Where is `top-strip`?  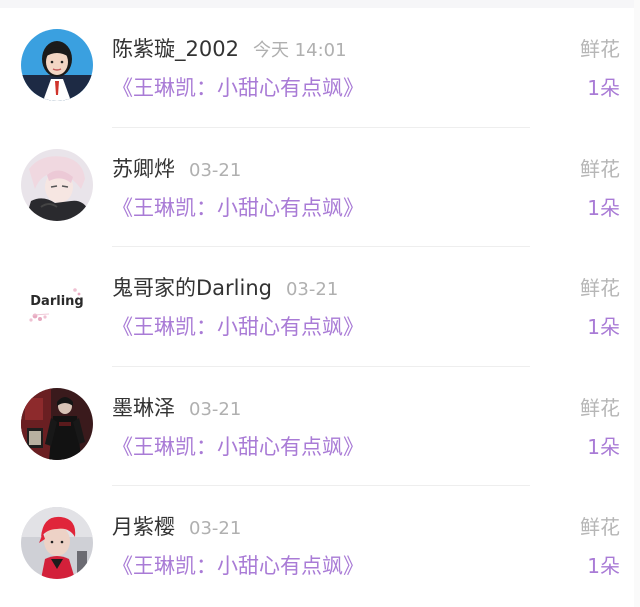
top-strip is located at coordinates (320, 4).